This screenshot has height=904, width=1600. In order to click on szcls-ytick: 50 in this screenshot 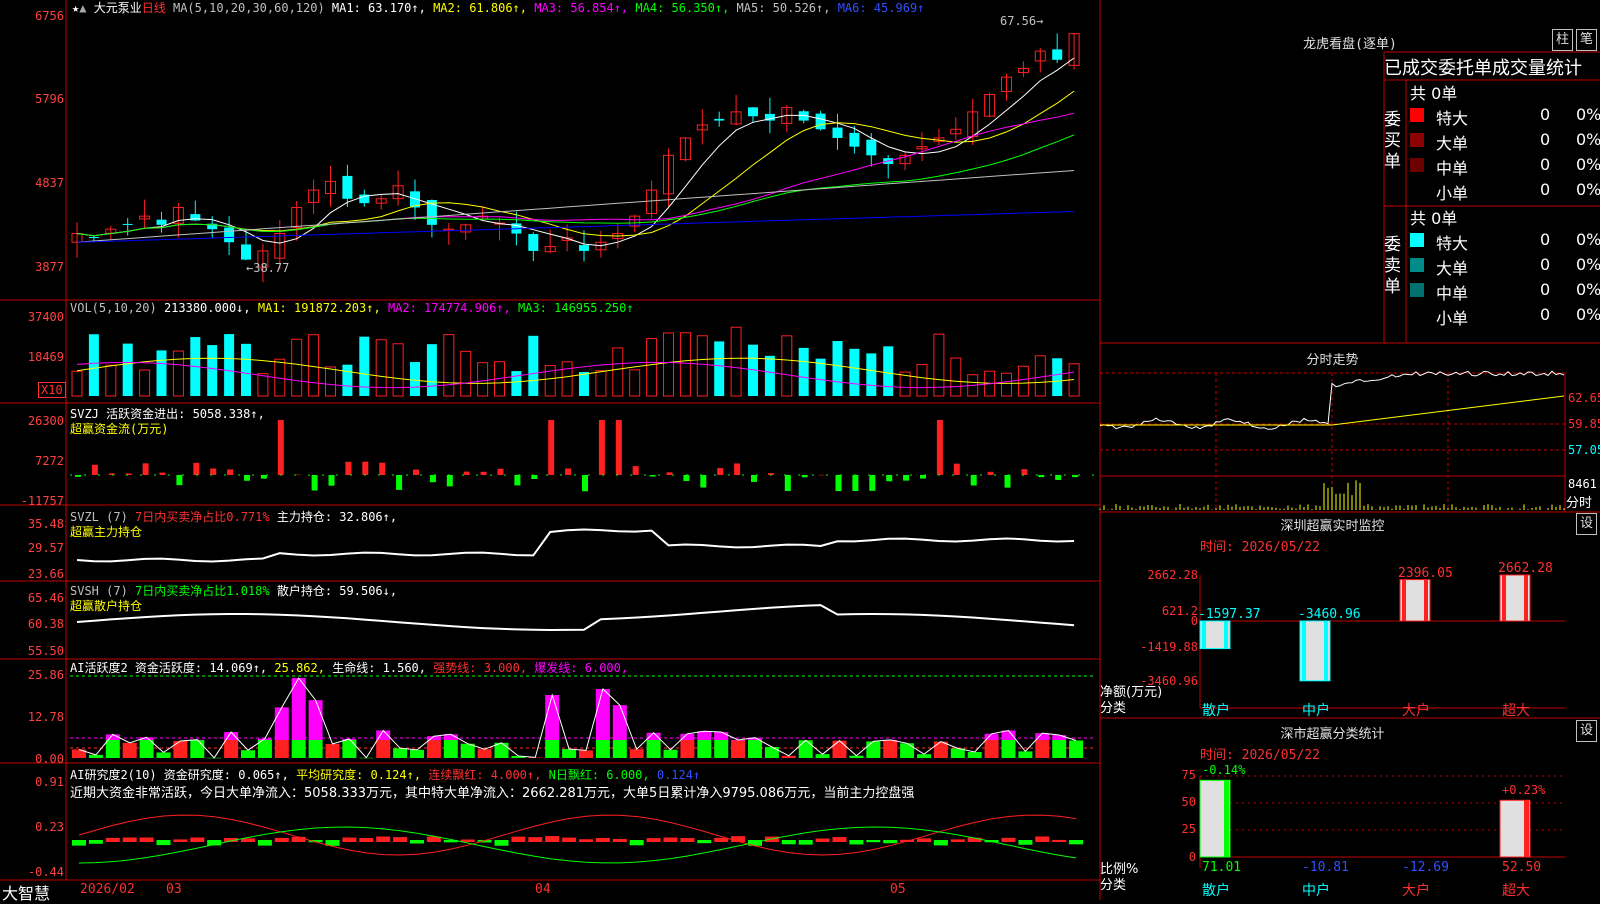, I will do `click(1188, 802)`.